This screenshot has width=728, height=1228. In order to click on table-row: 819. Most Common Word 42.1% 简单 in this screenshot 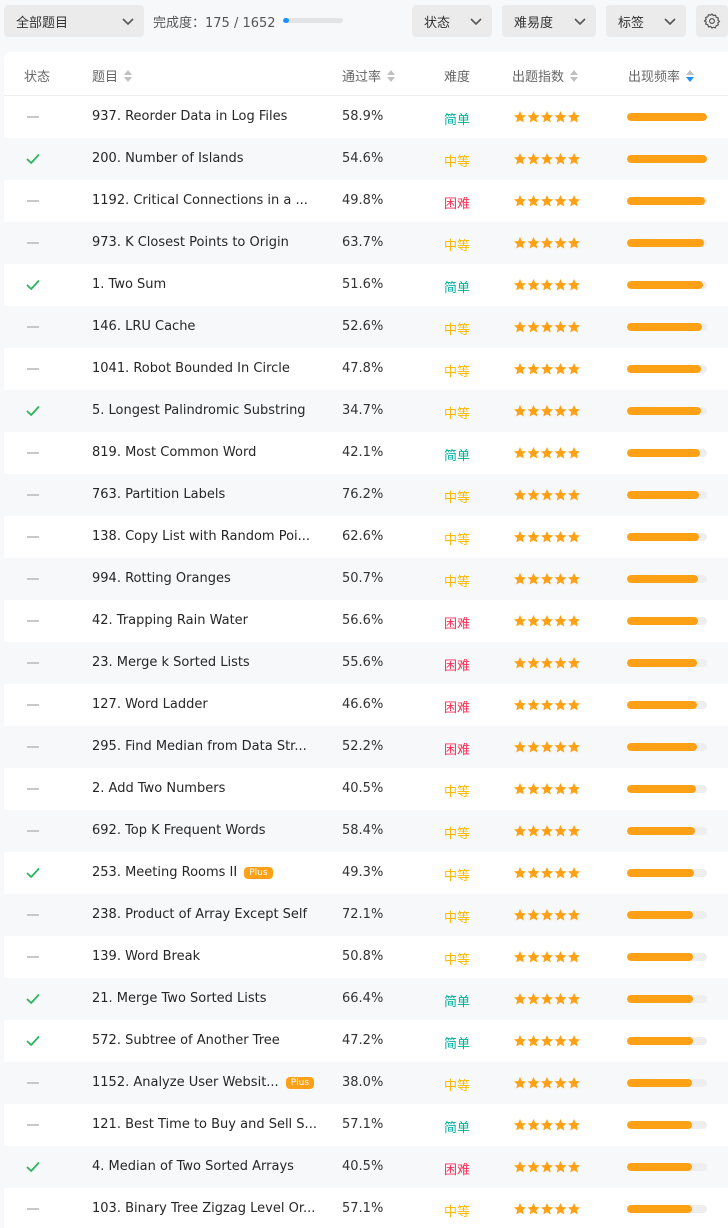, I will do `click(366, 453)`.